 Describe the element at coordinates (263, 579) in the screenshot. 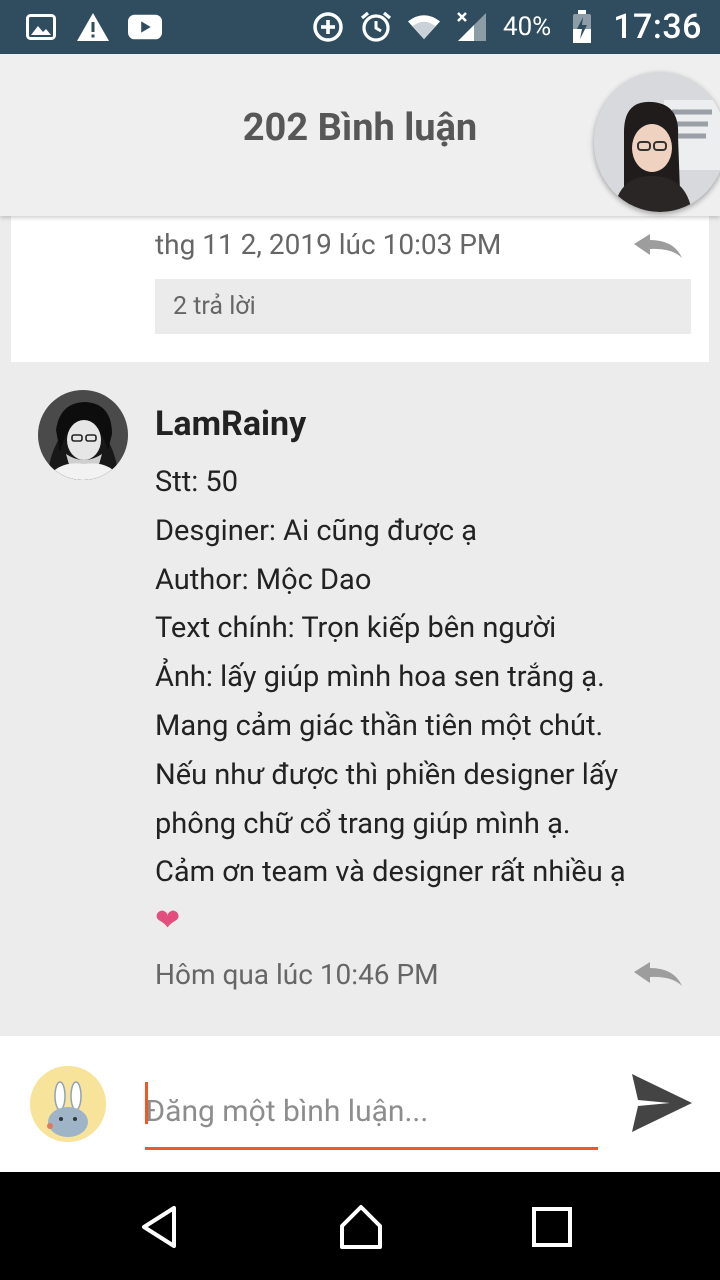

I see `comment-line: Author: Mộc Dao` at that location.